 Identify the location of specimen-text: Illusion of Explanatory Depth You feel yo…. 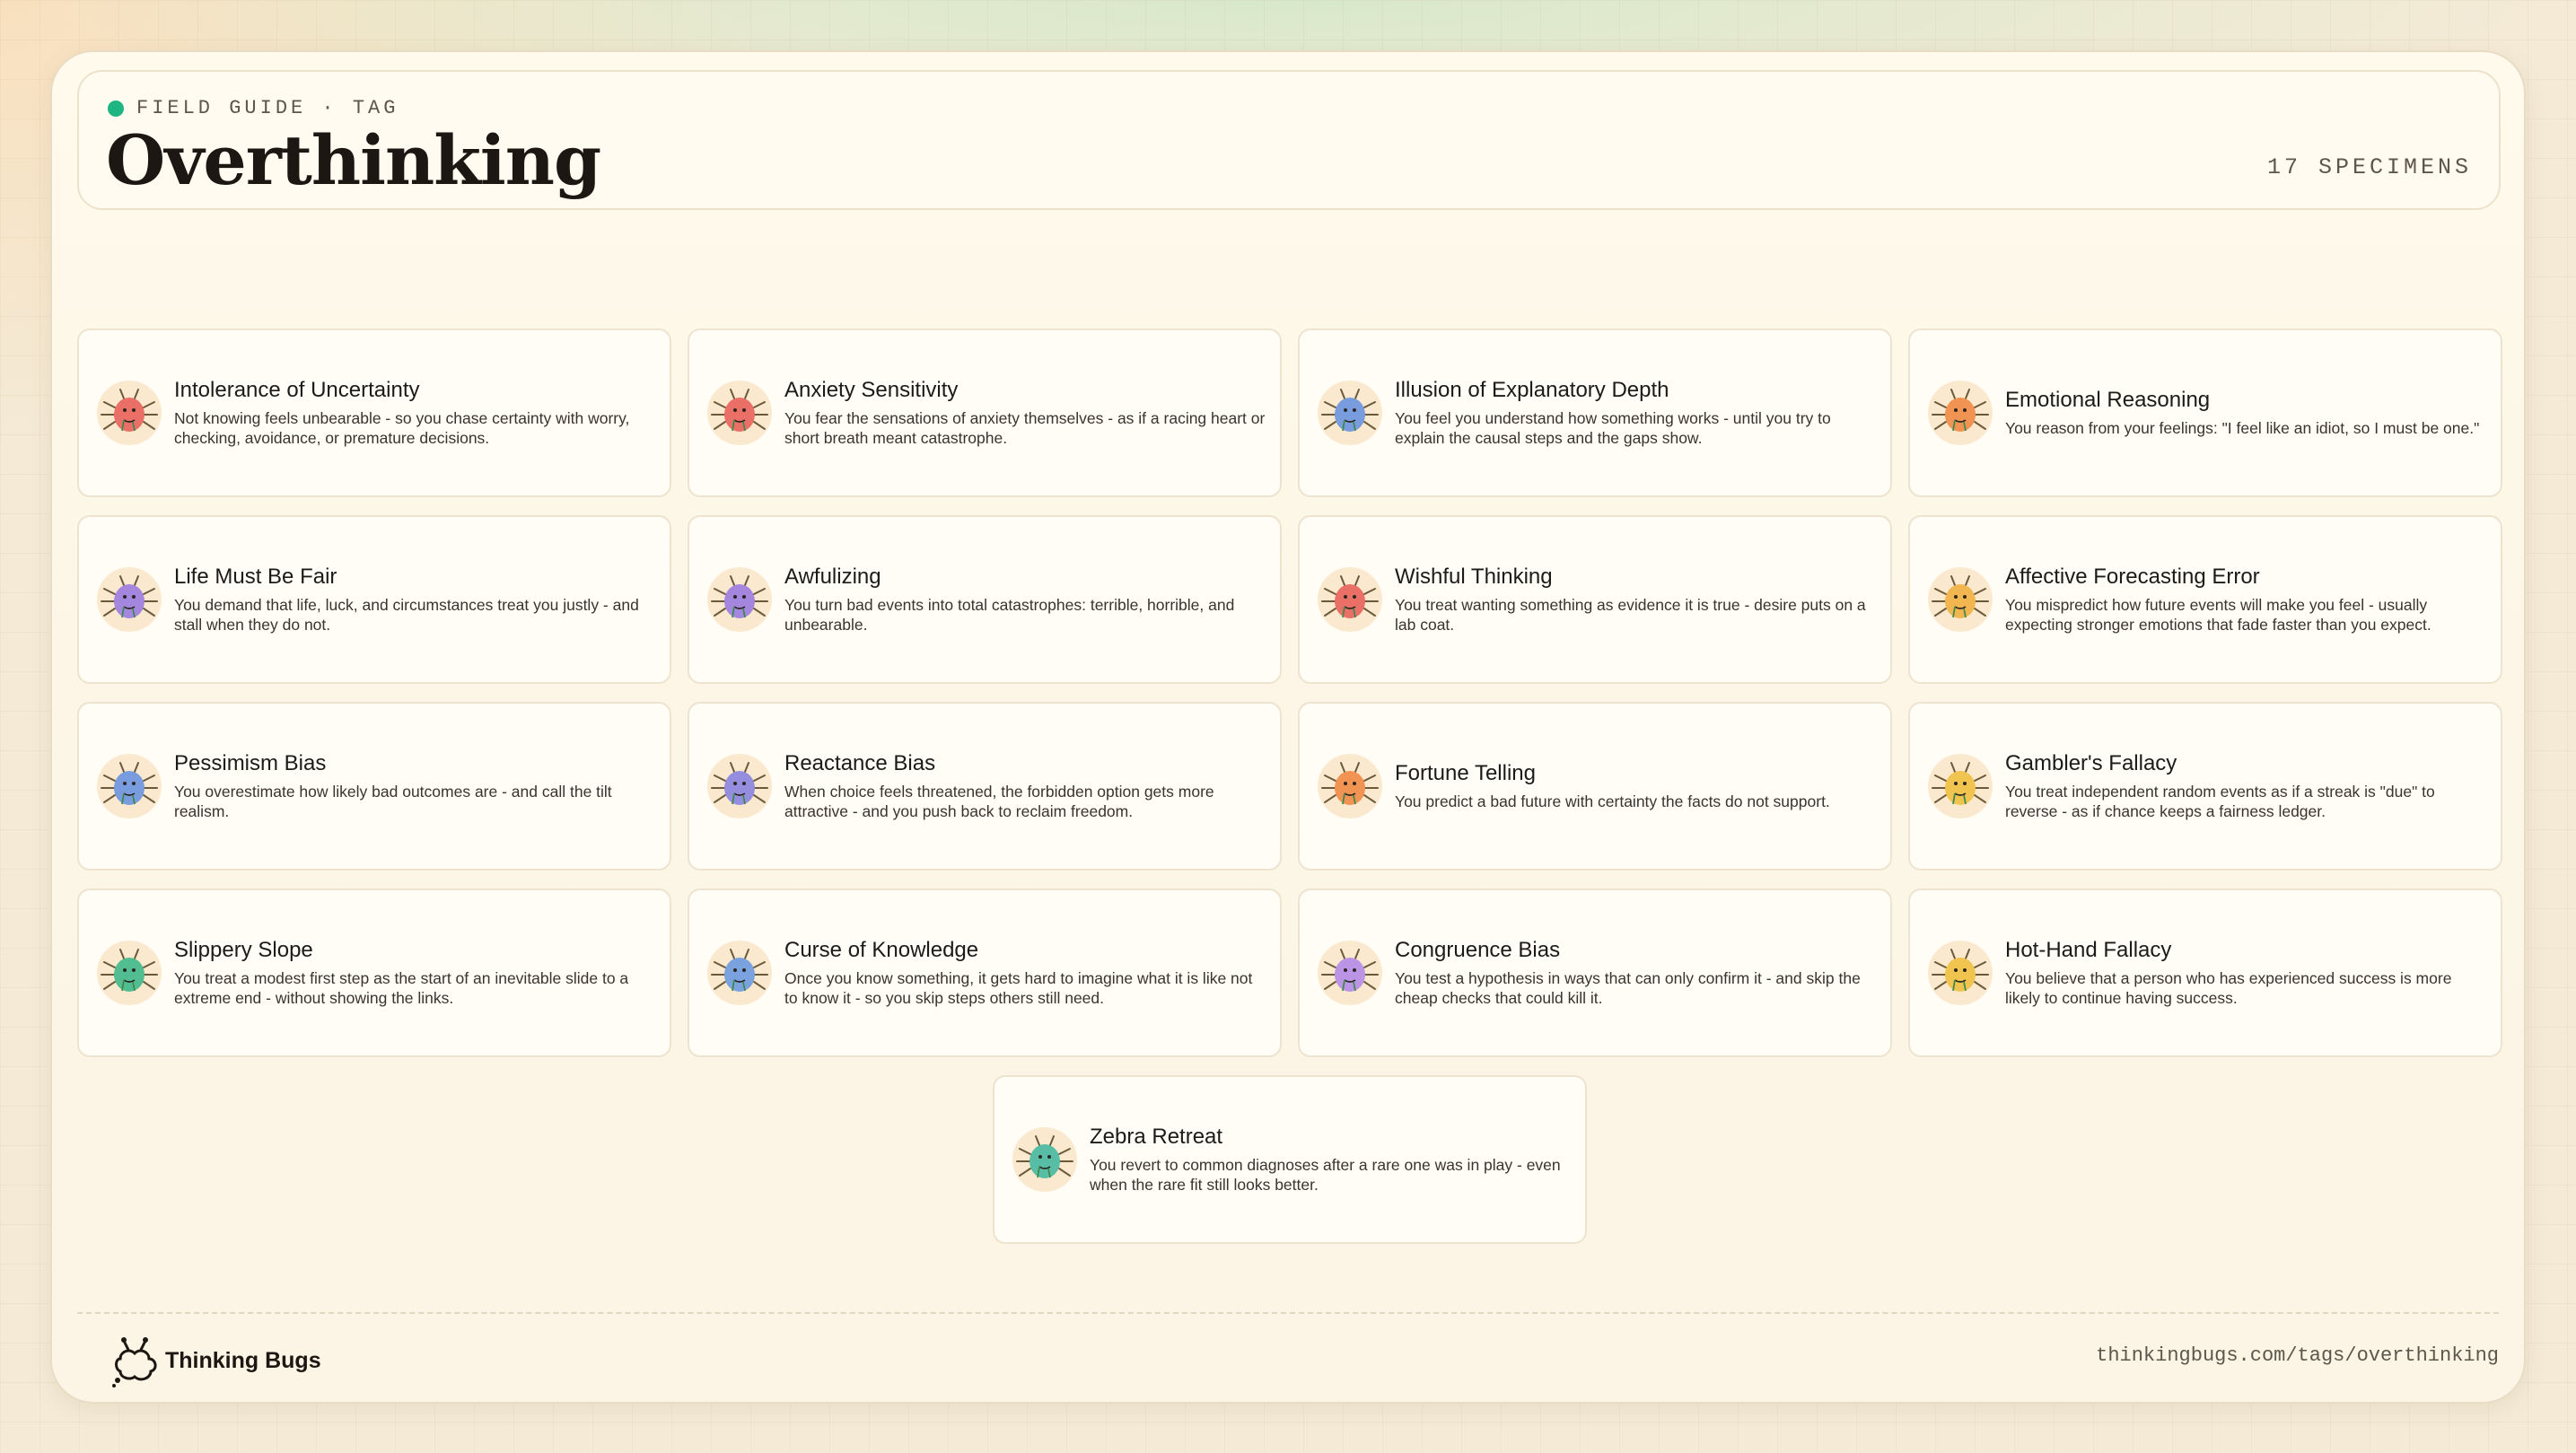
(1635, 413).